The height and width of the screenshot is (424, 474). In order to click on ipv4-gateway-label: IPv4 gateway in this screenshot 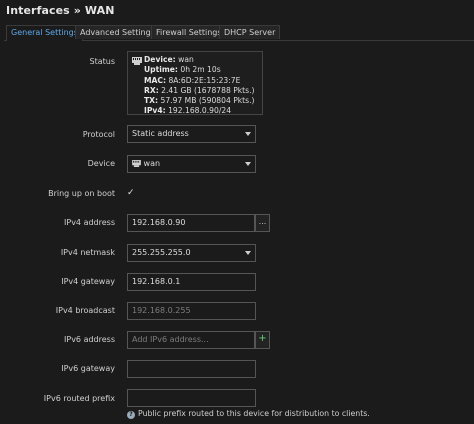, I will do `click(88, 281)`.